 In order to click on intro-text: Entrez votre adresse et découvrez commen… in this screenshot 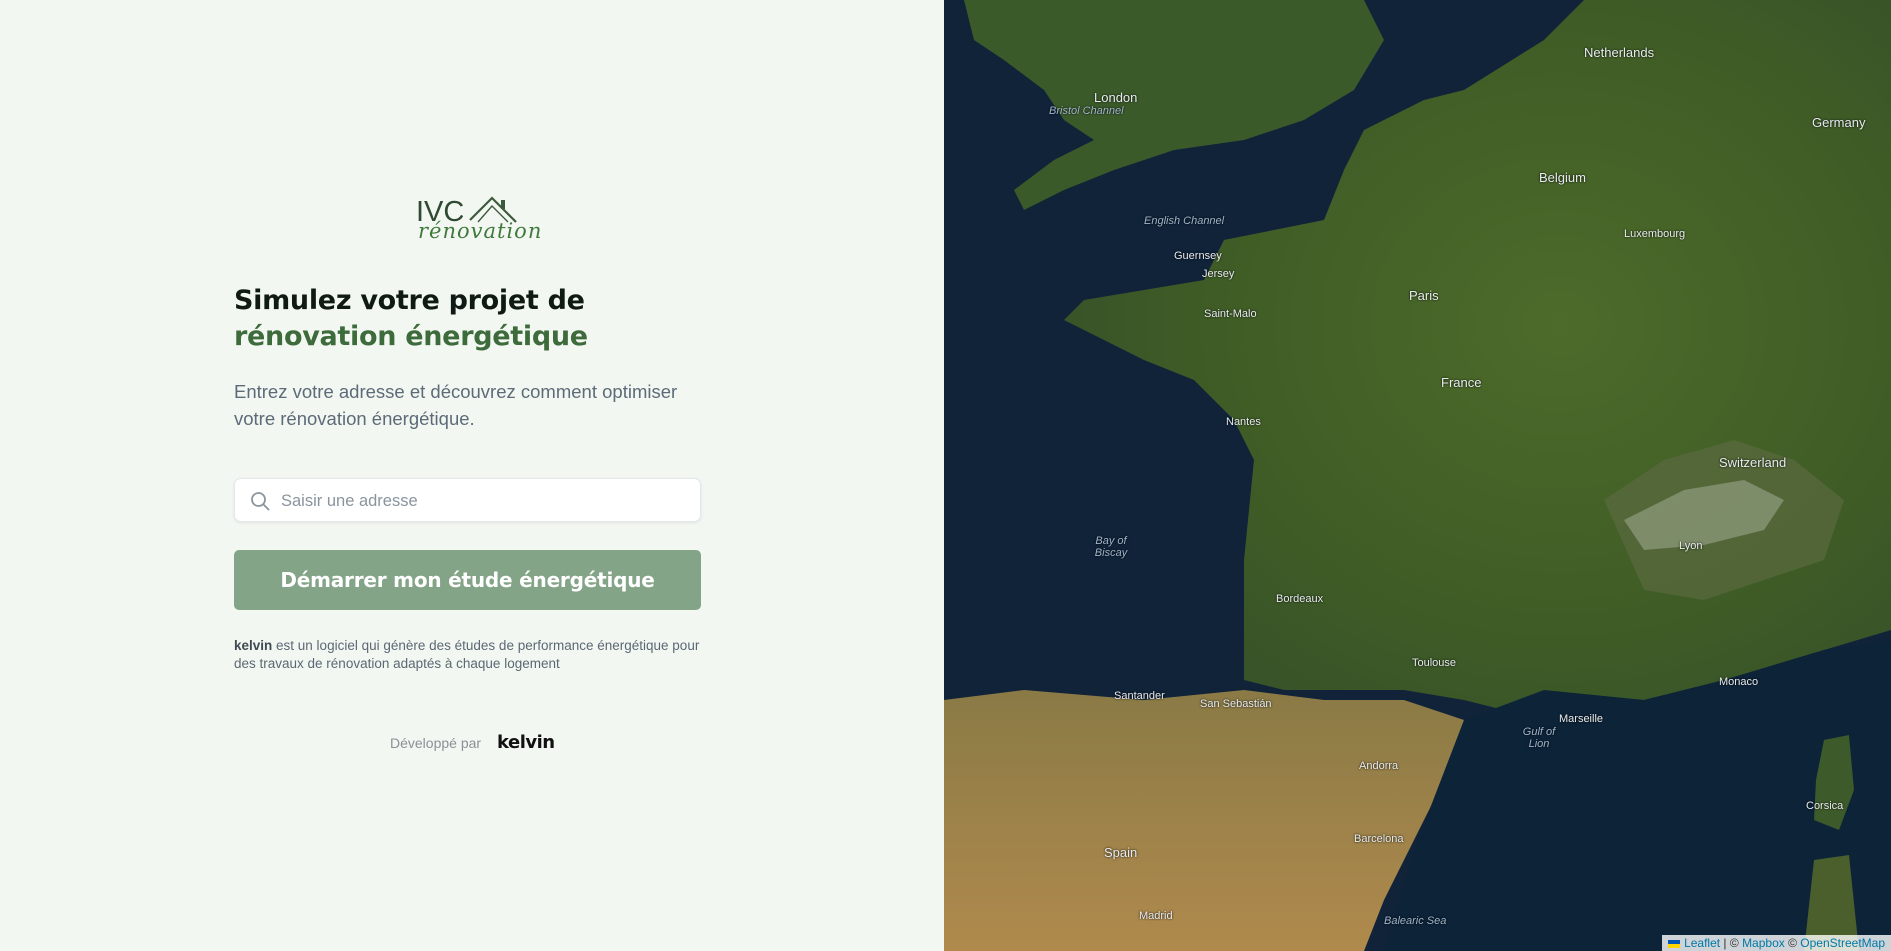, I will do `click(456, 405)`.